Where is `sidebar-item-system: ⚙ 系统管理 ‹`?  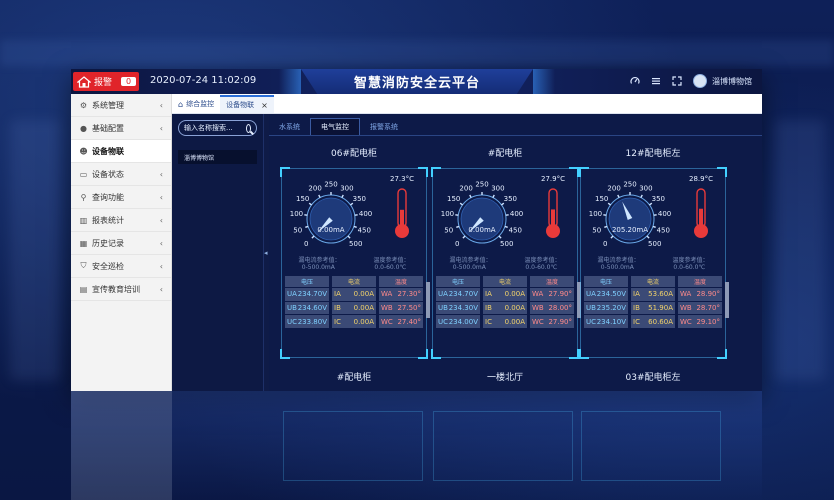 sidebar-item-system: ⚙ 系统管理 ‹ is located at coordinates (121, 105).